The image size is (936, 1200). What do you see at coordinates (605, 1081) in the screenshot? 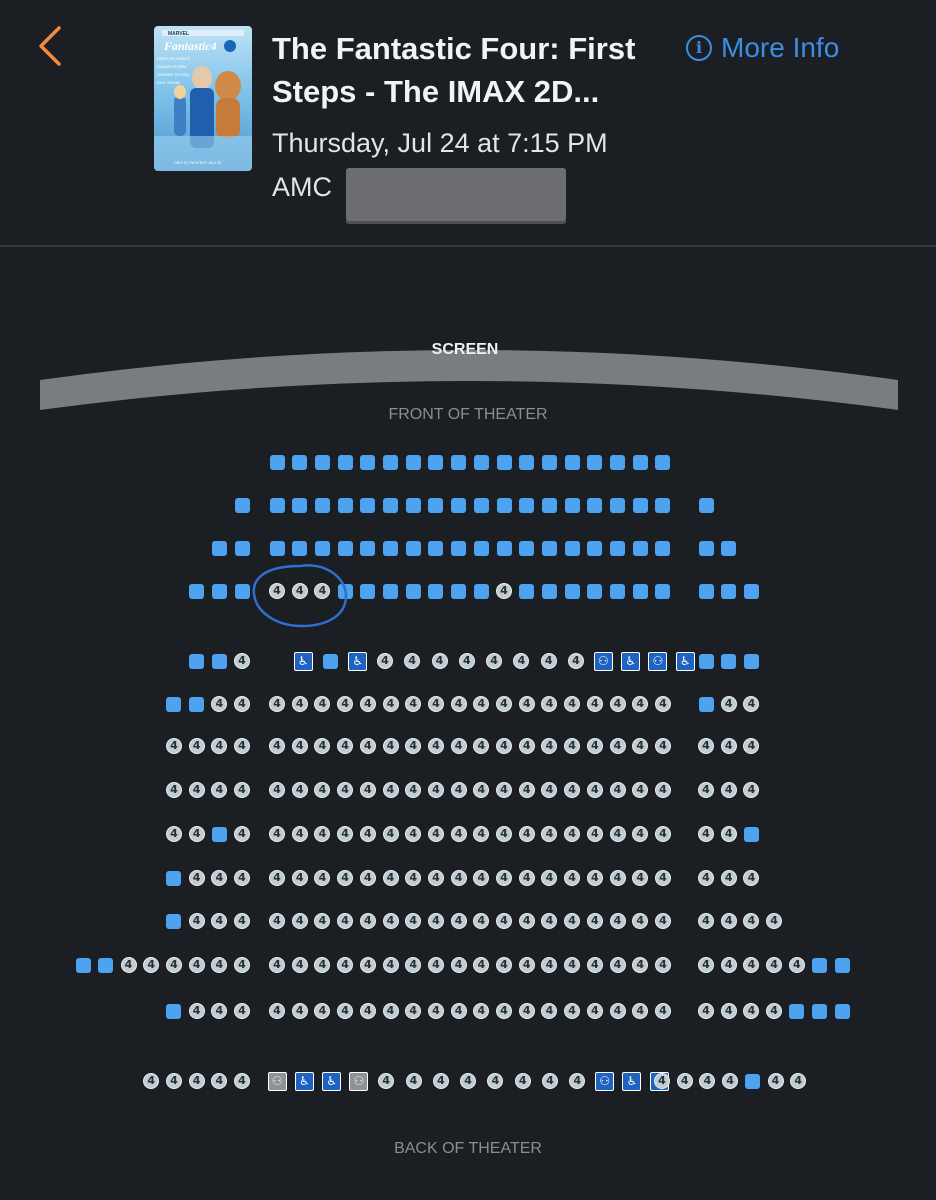
I see `companion-seat: ⚇` at bounding box center [605, 1081].